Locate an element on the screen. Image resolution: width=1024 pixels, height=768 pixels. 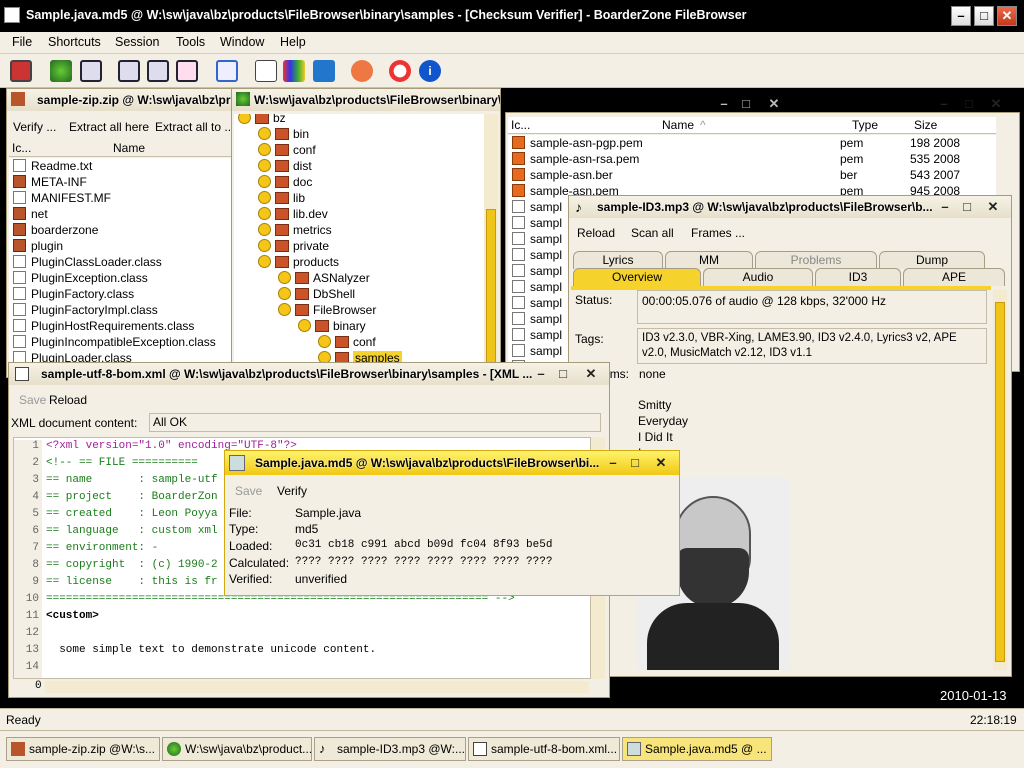
inactive-maximize-button: □ is located at coordinates (746, 104).